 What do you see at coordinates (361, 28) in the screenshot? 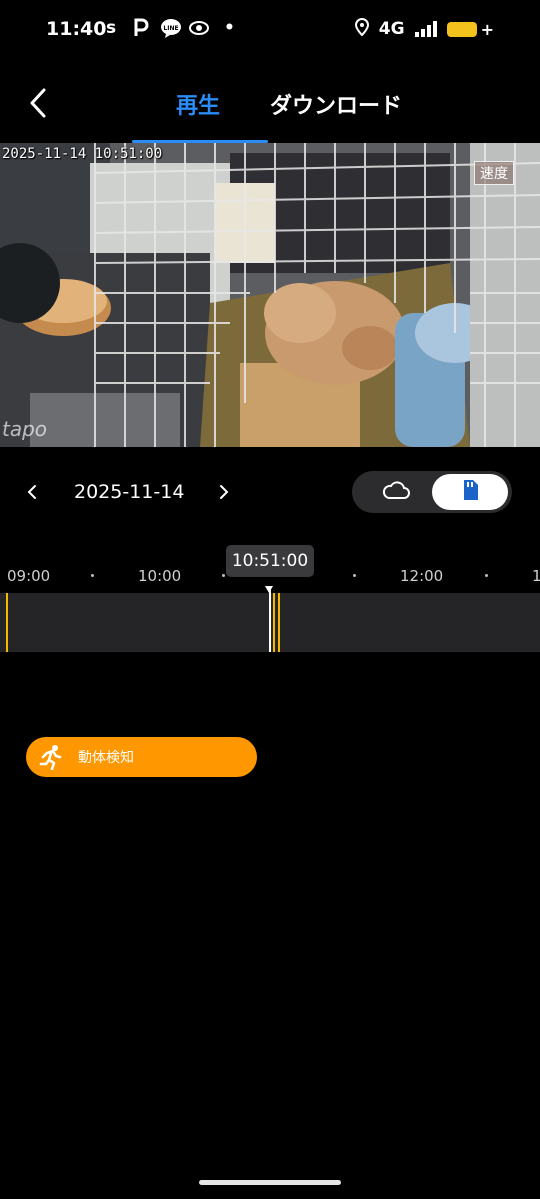
I see `location-icon` at bounding box center [361, 28].